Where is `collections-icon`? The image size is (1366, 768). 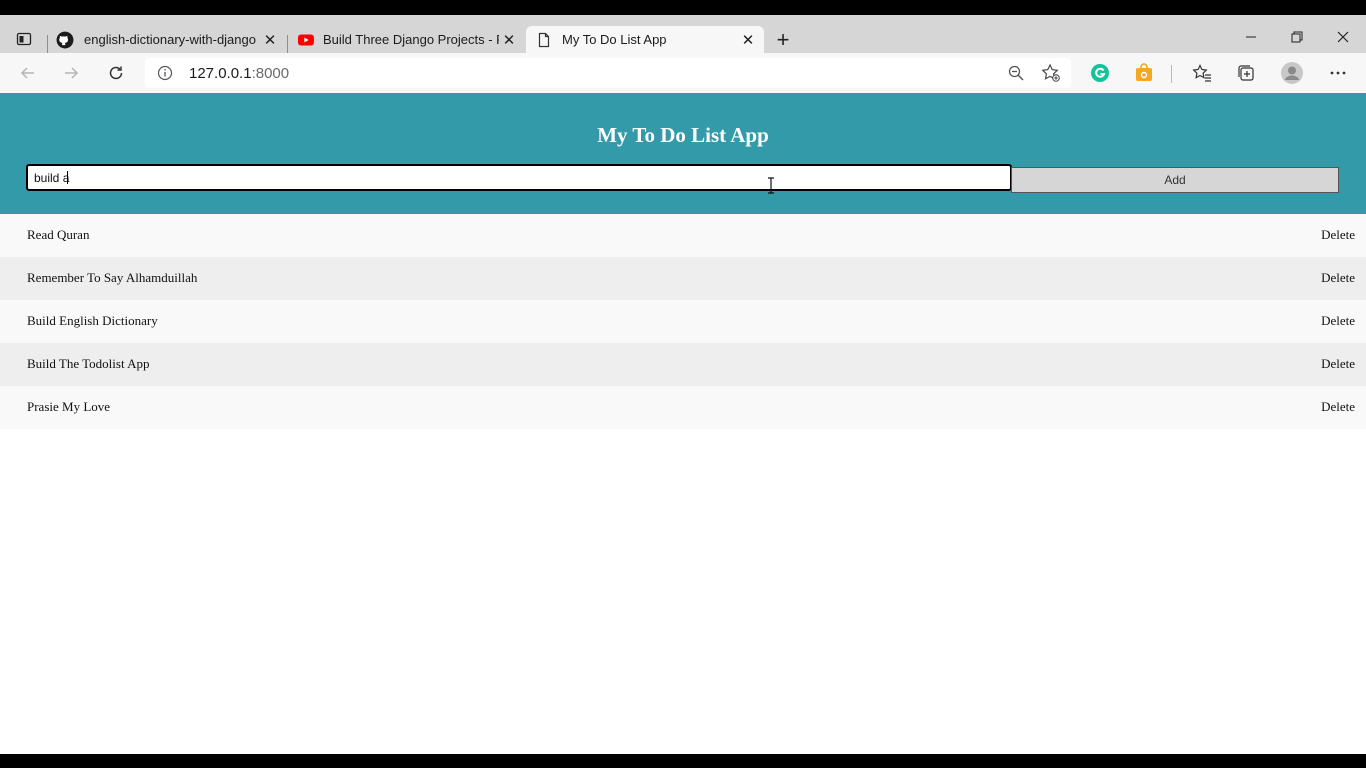 collections-icon is located at coordinates (1246, 73).